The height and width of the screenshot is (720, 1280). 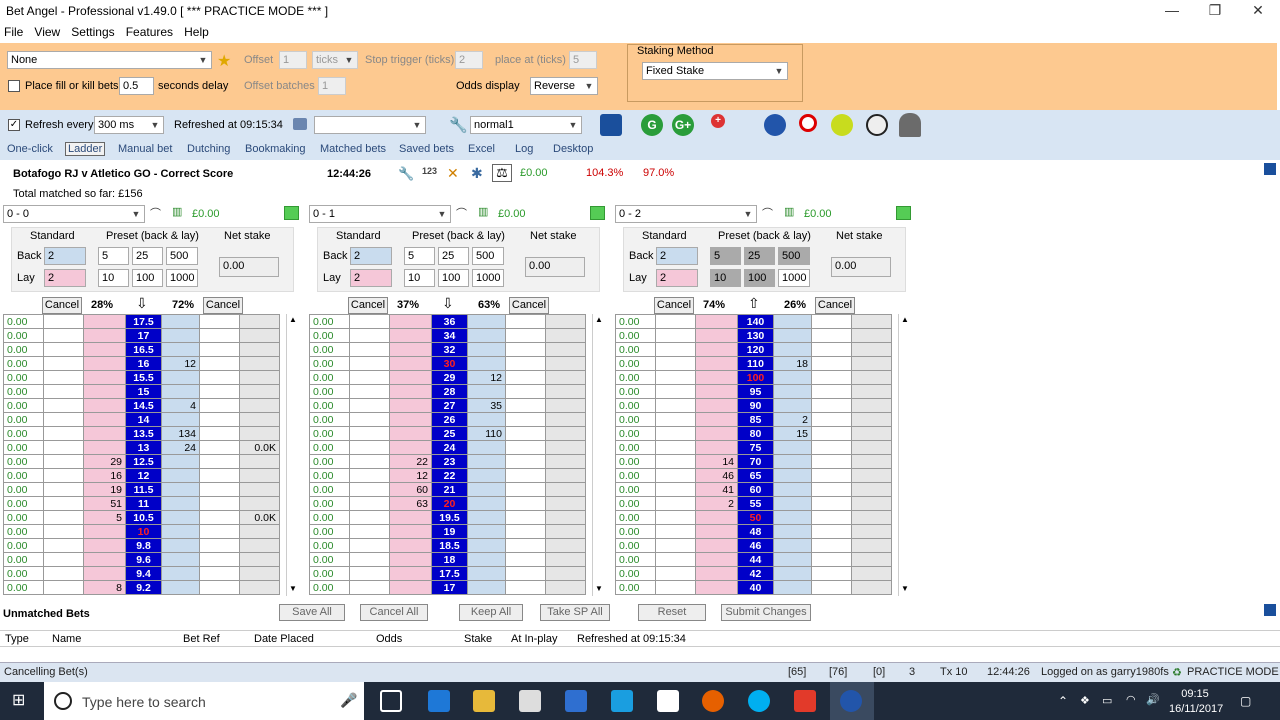 I want to click on fill-kill-checkbox, so click(x=14, y=86).